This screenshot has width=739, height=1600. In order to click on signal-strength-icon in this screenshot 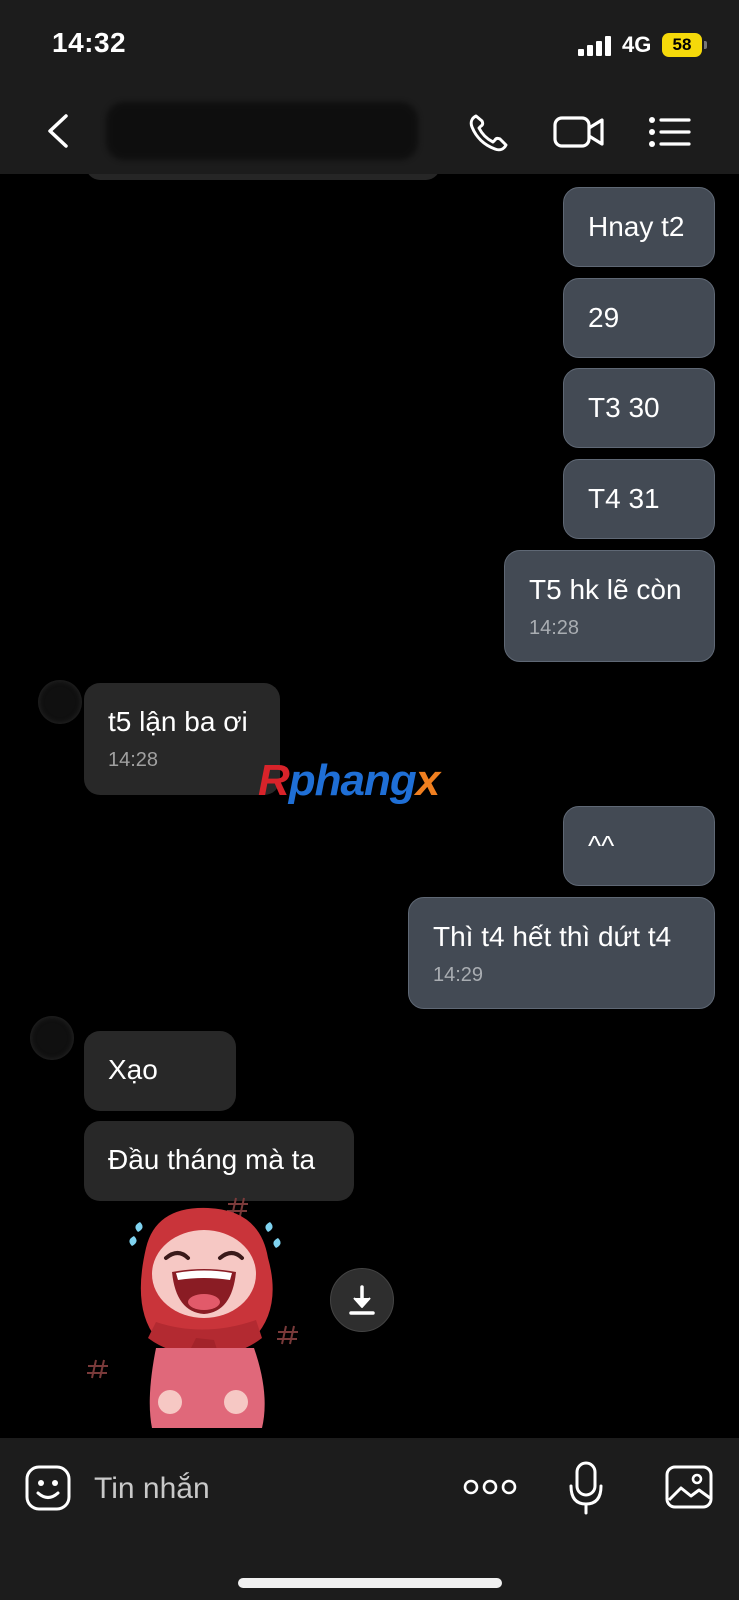, I will do `click(596, 46)`.